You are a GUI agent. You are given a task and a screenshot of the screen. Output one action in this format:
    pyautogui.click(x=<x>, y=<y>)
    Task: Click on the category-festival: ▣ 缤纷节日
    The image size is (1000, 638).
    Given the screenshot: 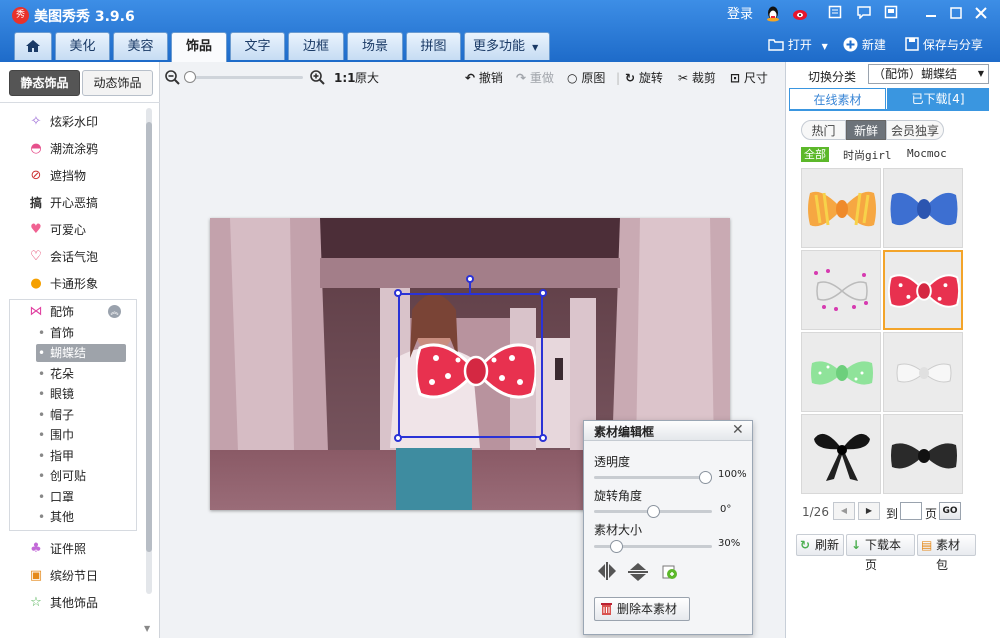 What is the action you would take?
    pyautogui.click(x=63, y=576)
    